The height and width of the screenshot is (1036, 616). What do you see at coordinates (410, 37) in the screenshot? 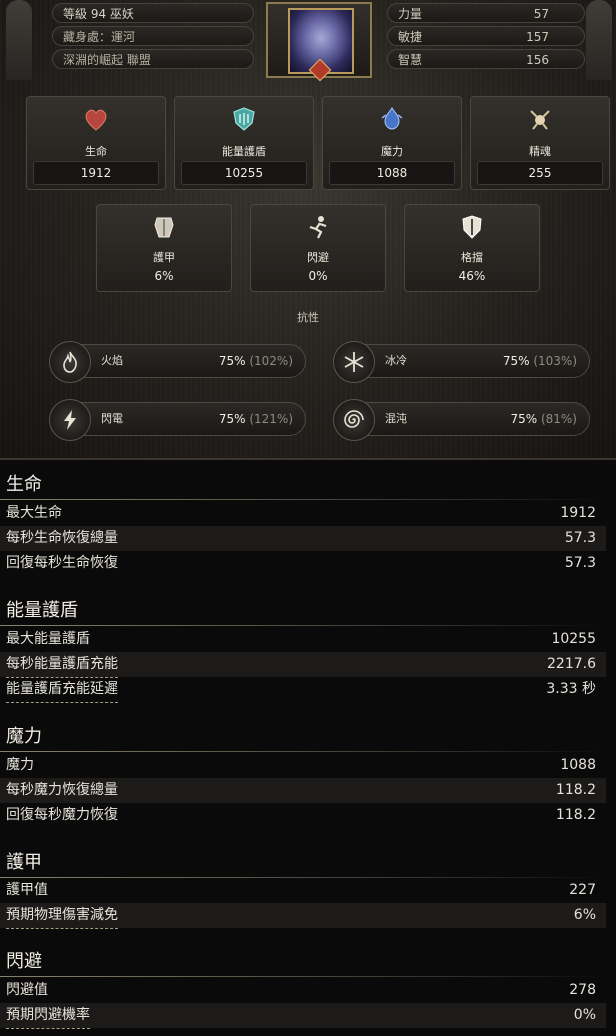
I see `attribute-name: 敏捷` at bounding box center [410, 37].